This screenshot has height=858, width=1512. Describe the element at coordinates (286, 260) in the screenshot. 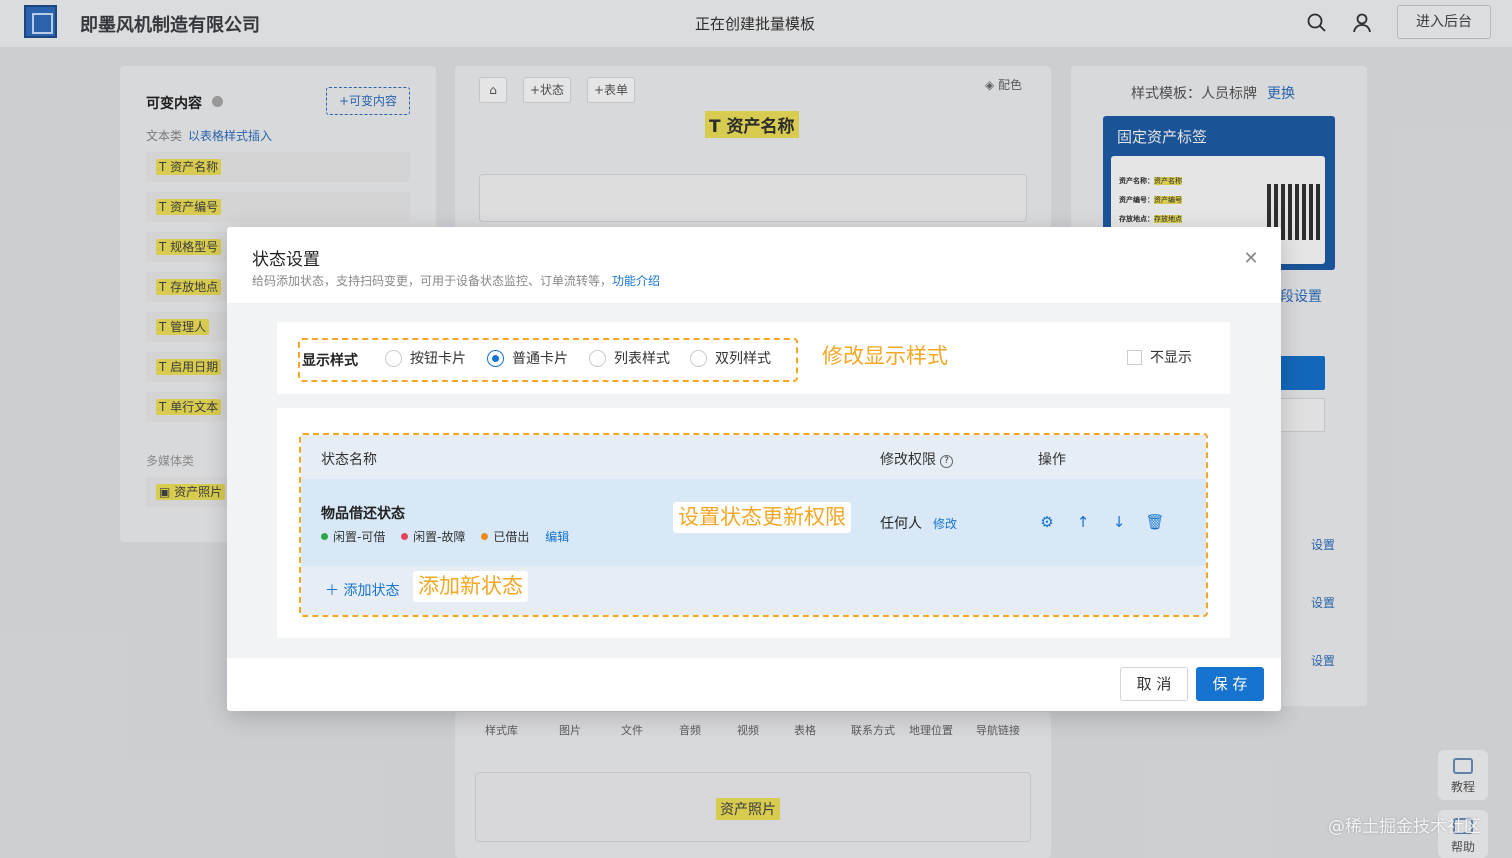

I see `dialog-title: 状态设置` at that location.